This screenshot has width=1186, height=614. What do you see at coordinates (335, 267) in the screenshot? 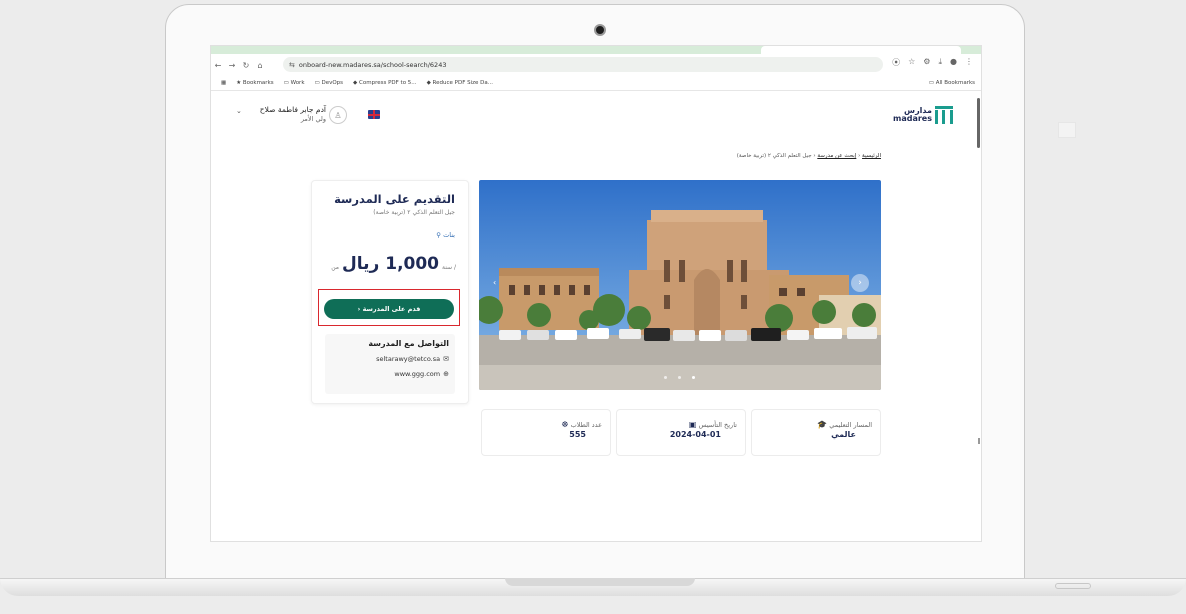
I see `price-from: من` at bounding box center [335, 267].